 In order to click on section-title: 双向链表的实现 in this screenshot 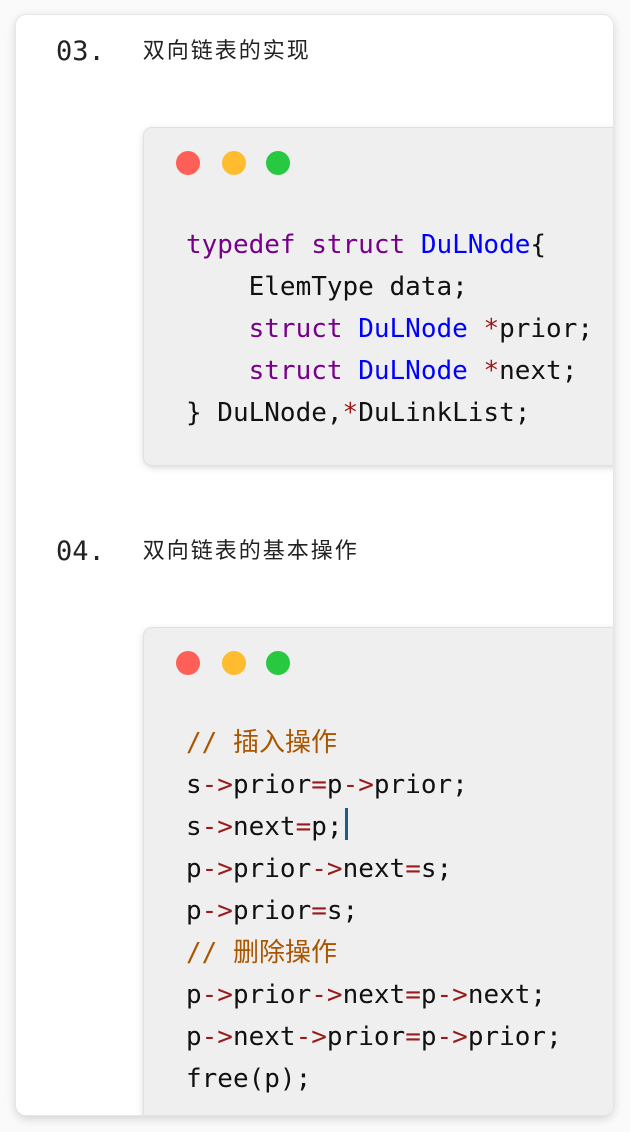, I will do `click(226, 51)`.